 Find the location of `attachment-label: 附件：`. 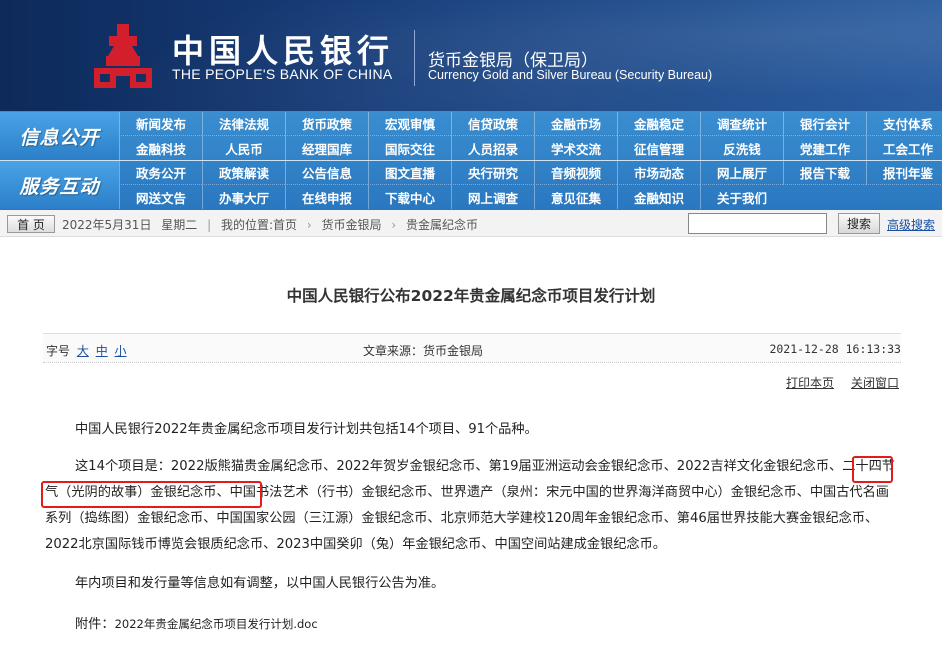

attachment-label: 附件： is located at coordinates (95, 624).